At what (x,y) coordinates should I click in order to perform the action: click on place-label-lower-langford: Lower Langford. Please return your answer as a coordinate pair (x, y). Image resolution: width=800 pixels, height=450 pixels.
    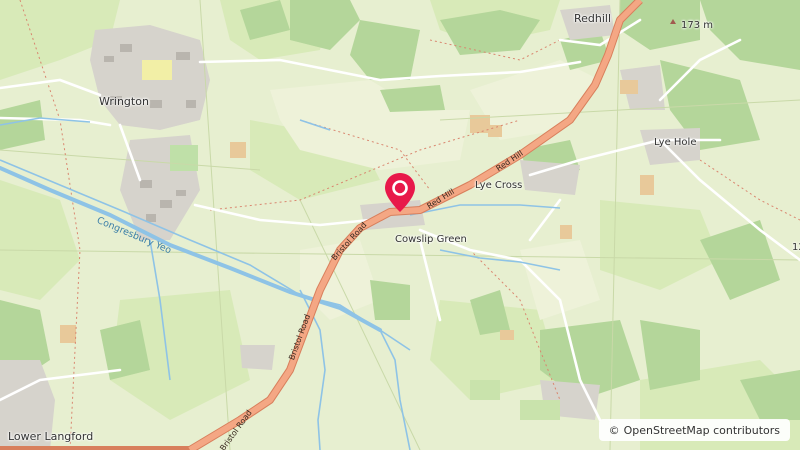
    Looking at the image, I should click on (51, 436).